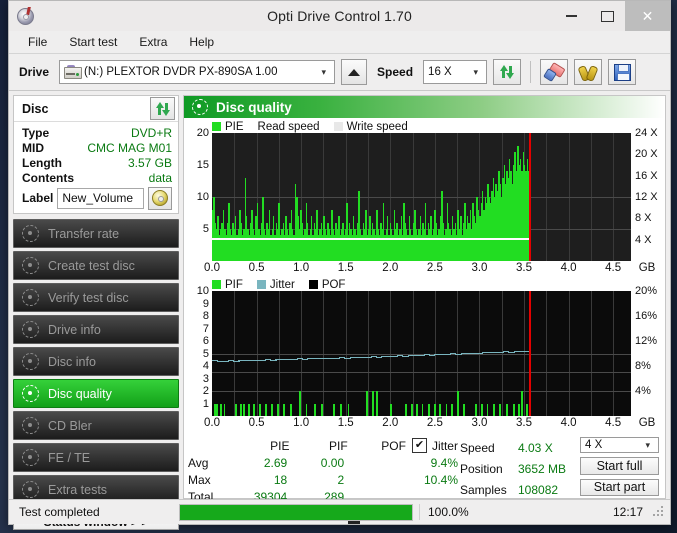  I want to click on sidebar-item-fe-te: FE / TE, so click(96, 457).